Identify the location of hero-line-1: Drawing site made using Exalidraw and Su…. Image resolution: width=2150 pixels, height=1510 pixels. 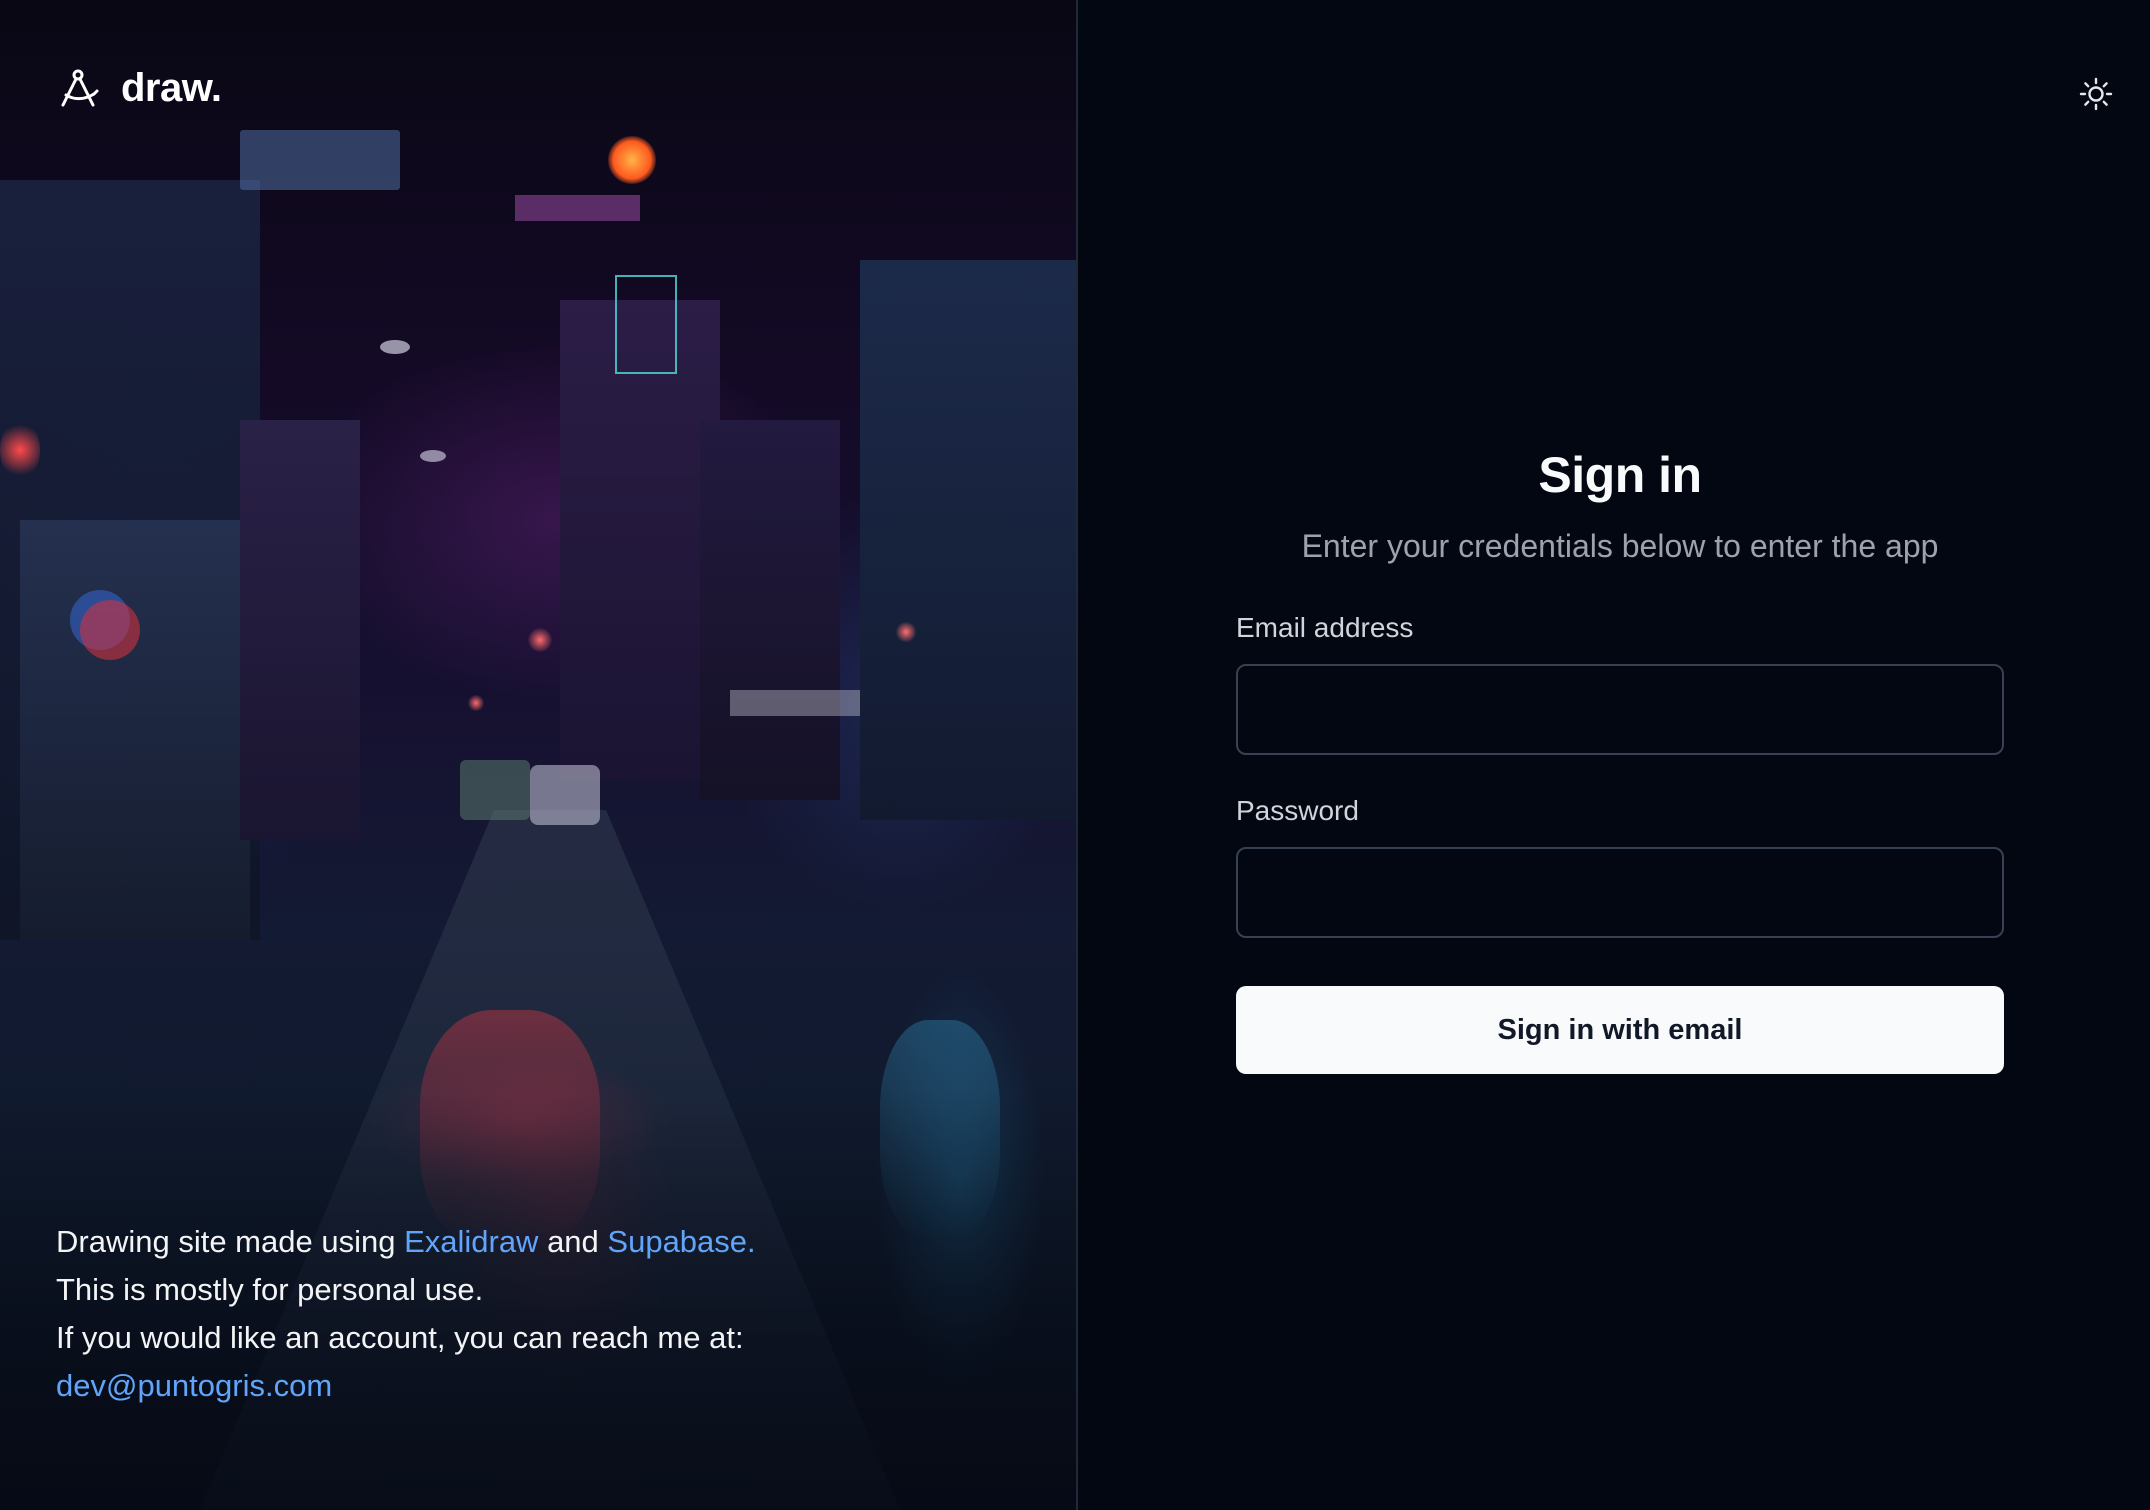
(406, 1242).